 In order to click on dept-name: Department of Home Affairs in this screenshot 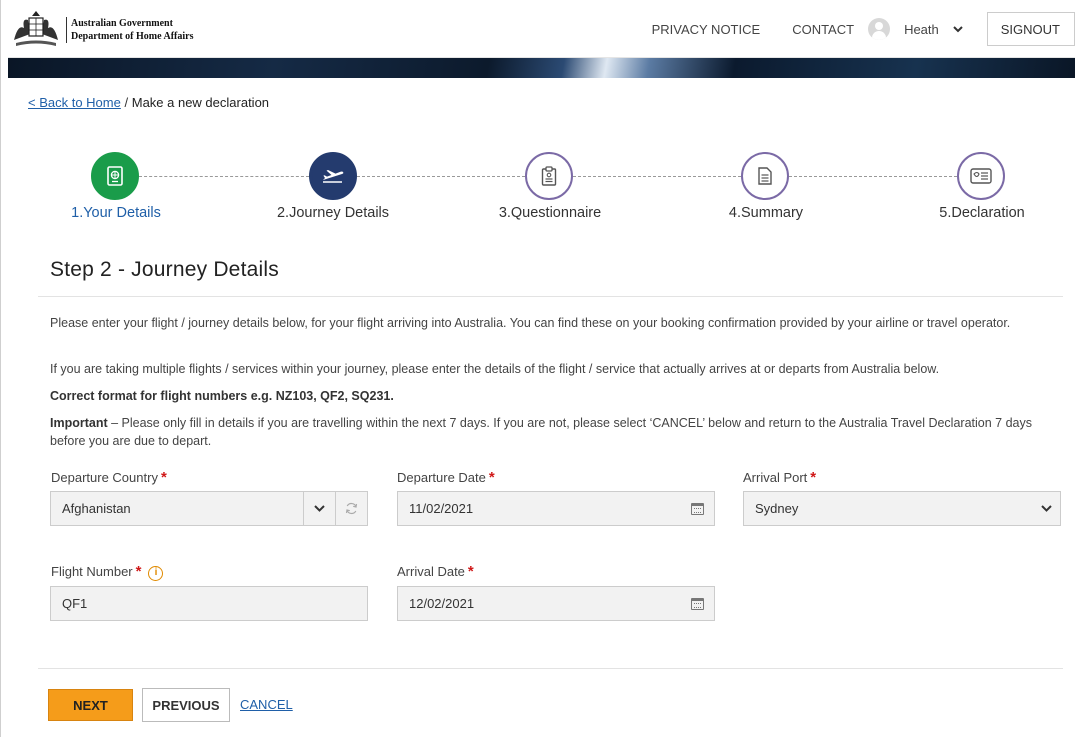, I will do `click(132, 36)`.